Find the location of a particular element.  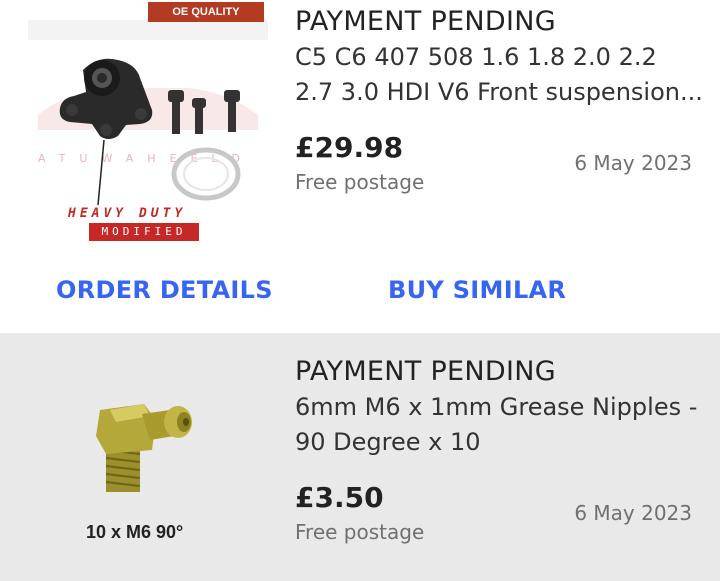

product-price: £29.98 is located at coordinates (349, 147).